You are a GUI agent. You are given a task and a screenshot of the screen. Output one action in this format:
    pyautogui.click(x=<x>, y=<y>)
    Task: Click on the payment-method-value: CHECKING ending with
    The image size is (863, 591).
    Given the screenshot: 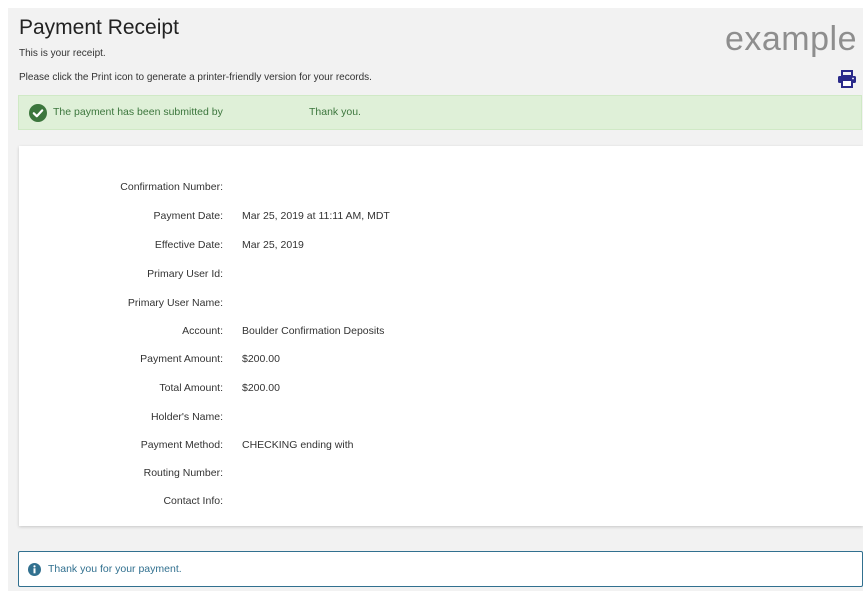 What is the action you would take?
    pyautogui.click(x=298, y=445)
    